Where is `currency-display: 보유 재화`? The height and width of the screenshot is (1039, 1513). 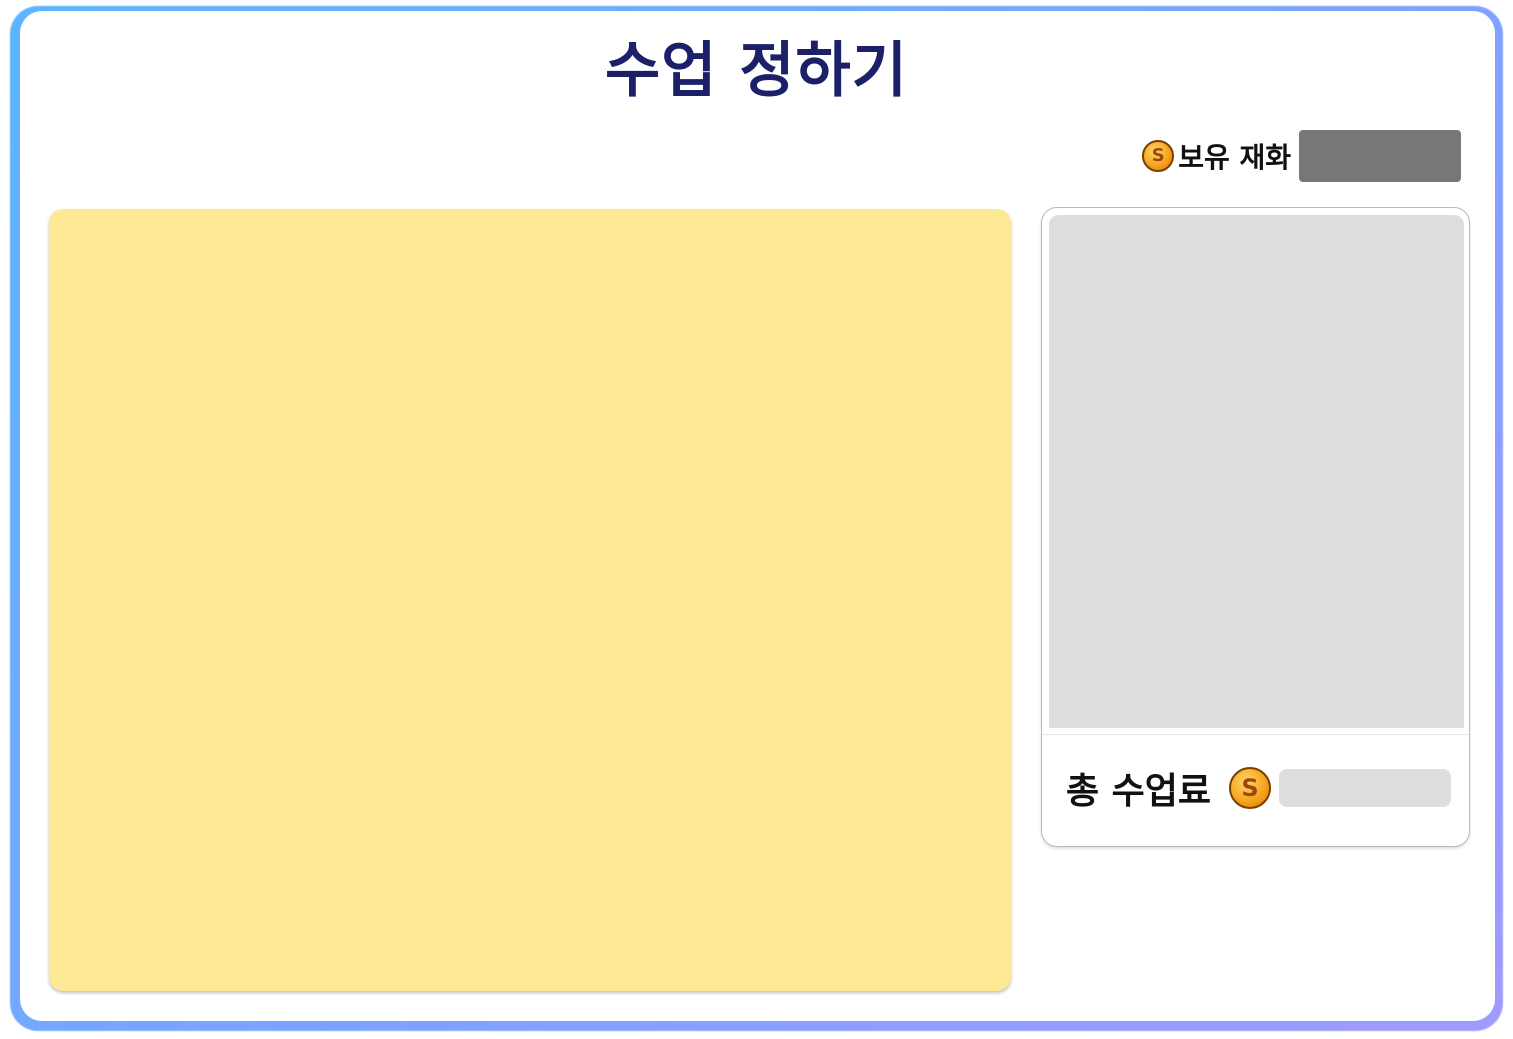
currency-display: 보유 재화 is located at coordinates (1301, 156).